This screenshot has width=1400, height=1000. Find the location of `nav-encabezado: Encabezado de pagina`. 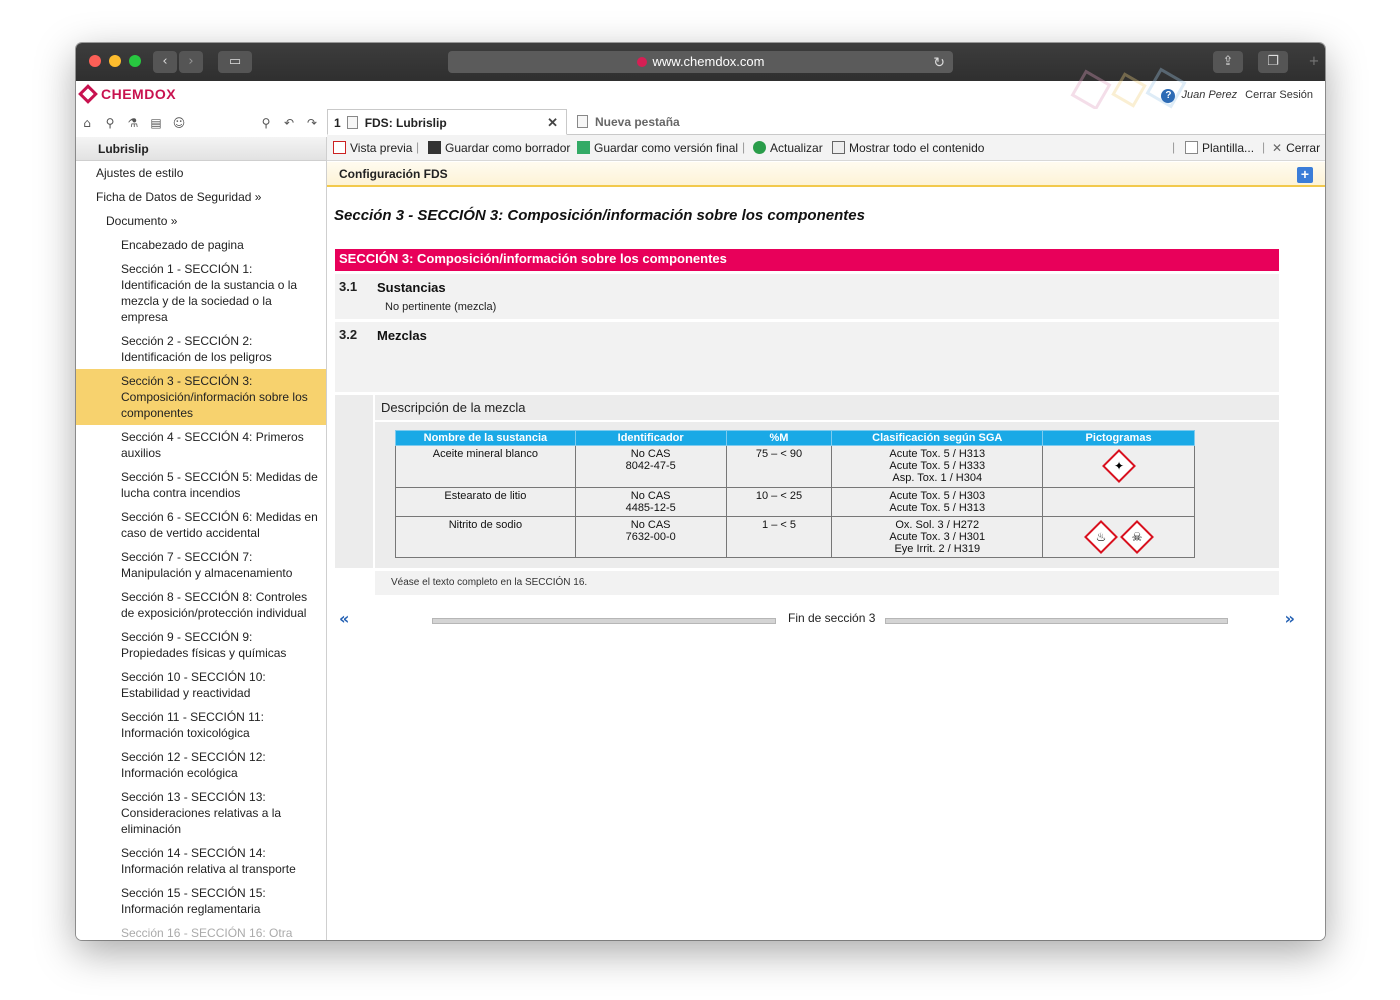

nav-encabezado: Encabezado de pagina is located at coordinates (201, 245).